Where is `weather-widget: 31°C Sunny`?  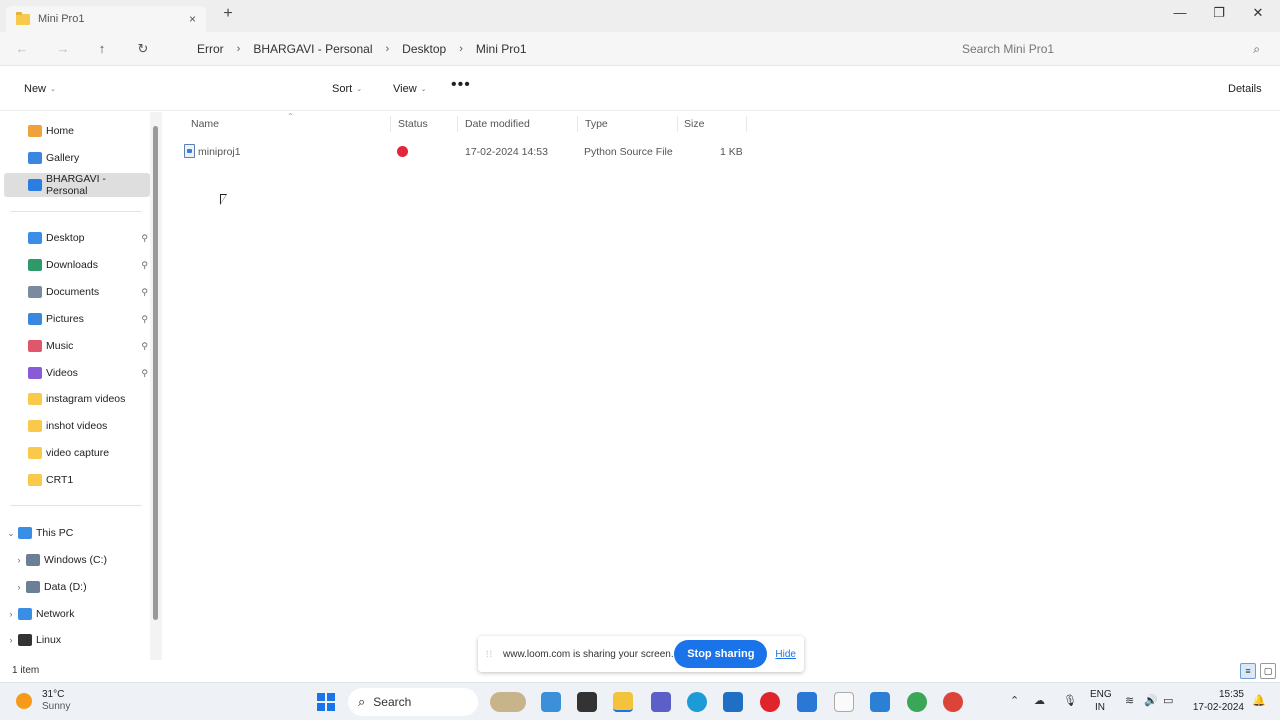 weather-widget: 31°C Sunny is located at coordinates (43, 701).